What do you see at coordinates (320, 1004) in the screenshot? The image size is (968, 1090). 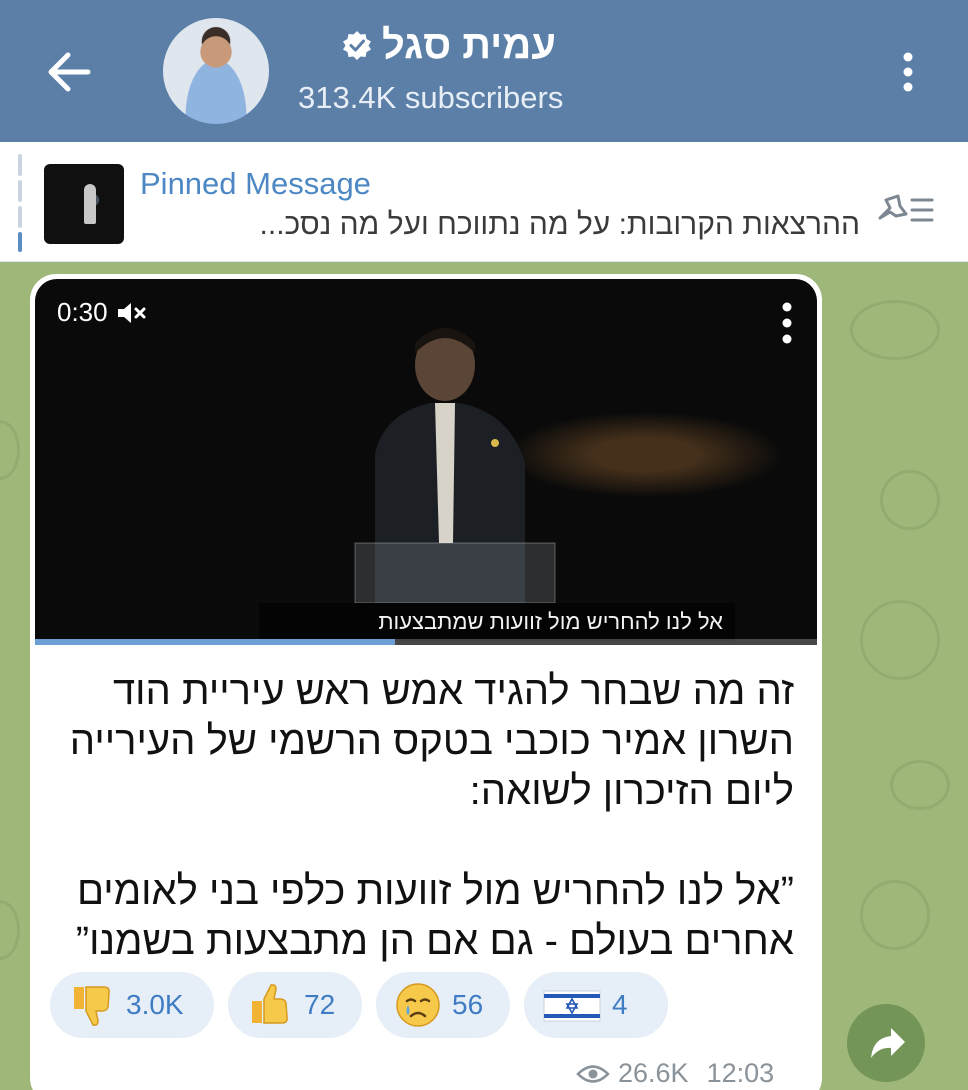 I see `reaction-count: 72` at bounding box center [320, 1004].